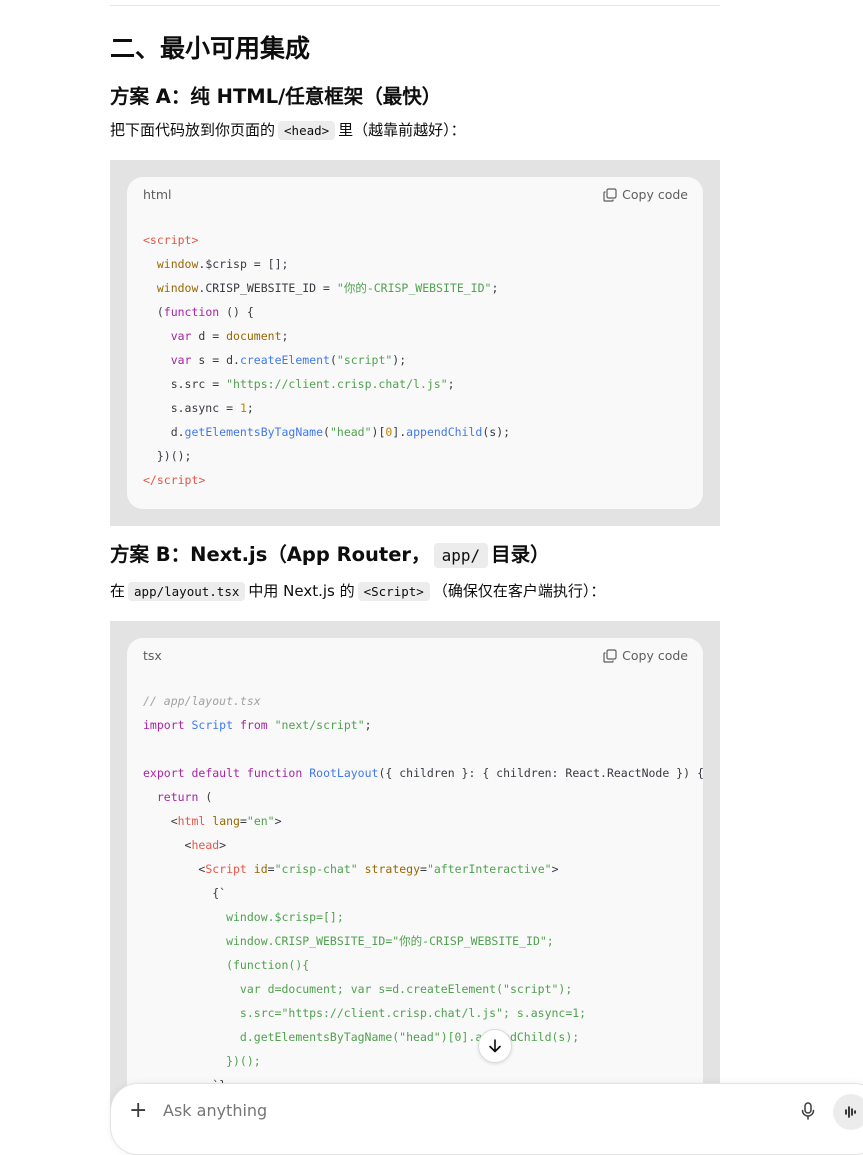  I want to click on code-language-label: tsx, so click(152, 655).